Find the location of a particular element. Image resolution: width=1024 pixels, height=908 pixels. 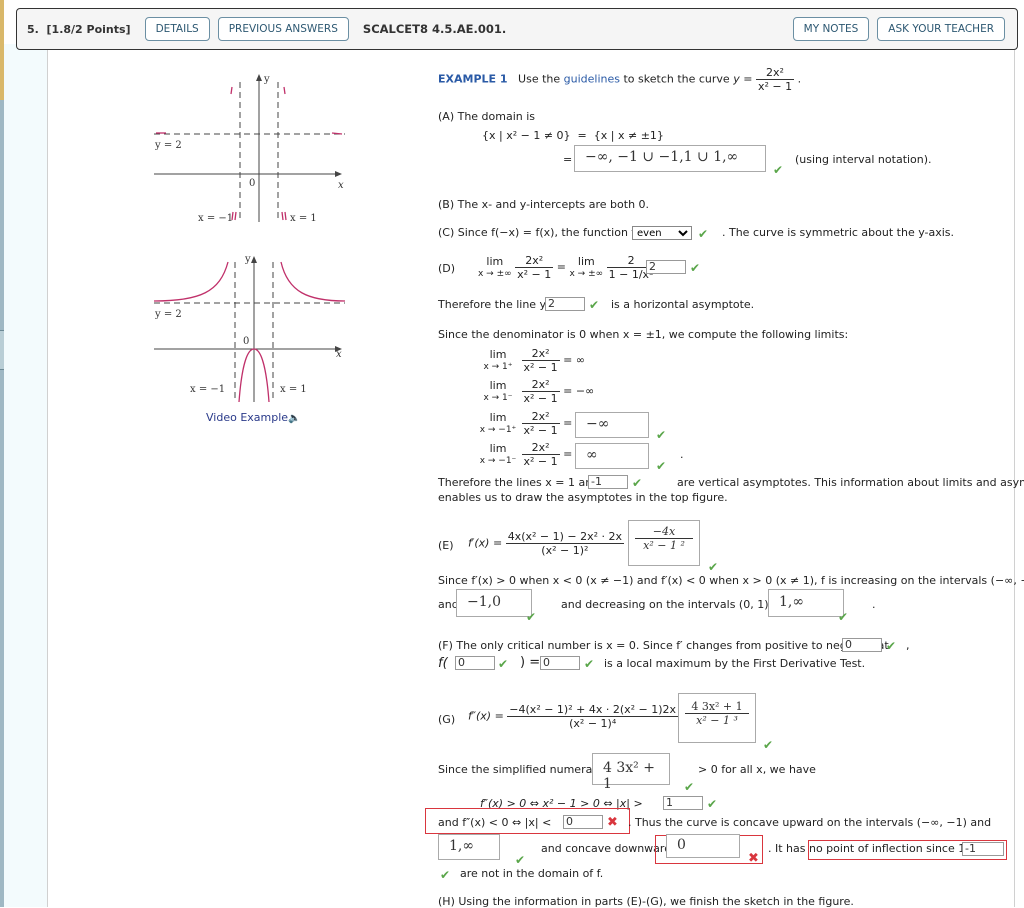

part-d-label: (D) is located at coordinates (447, 268).